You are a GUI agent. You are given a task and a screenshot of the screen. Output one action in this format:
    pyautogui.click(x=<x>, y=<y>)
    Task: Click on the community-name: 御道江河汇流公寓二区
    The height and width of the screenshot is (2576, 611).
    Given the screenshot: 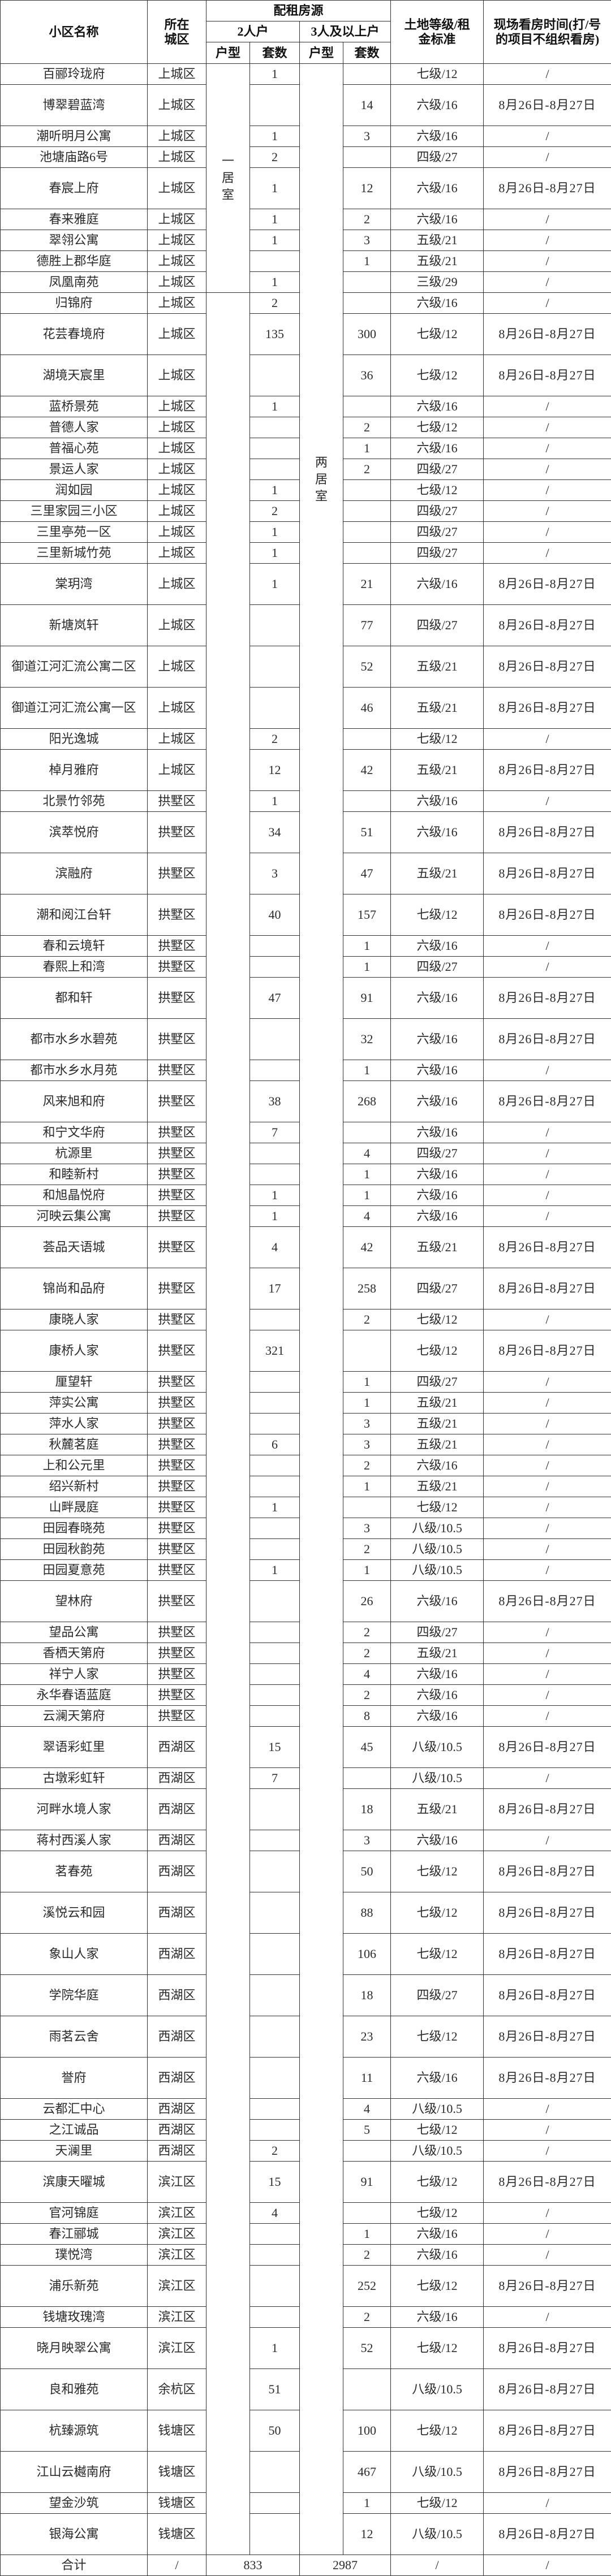 What is the action you would take?
    pyautogui.click(x=74, y=667)
    